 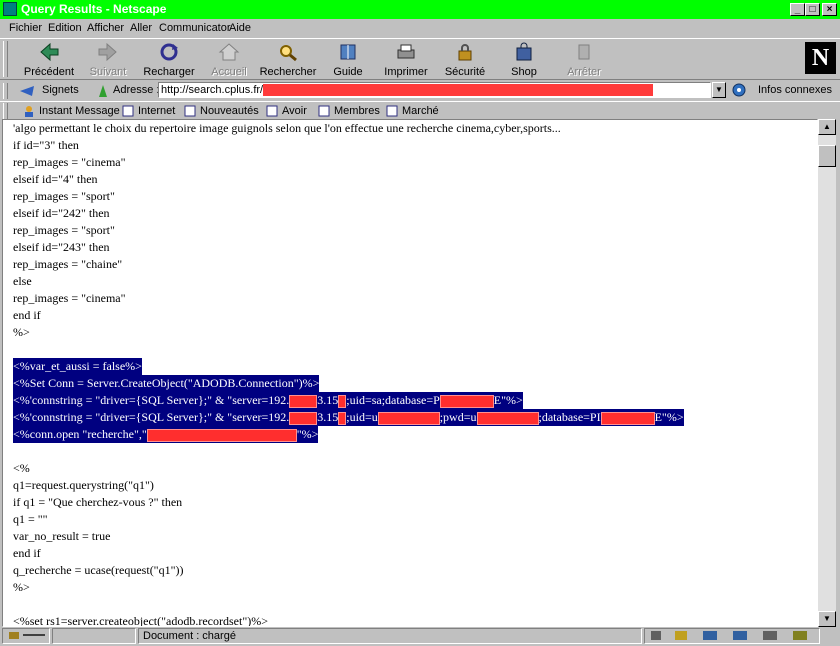 I want to click on menu-aller: Aller, so click(x=141, y=28).